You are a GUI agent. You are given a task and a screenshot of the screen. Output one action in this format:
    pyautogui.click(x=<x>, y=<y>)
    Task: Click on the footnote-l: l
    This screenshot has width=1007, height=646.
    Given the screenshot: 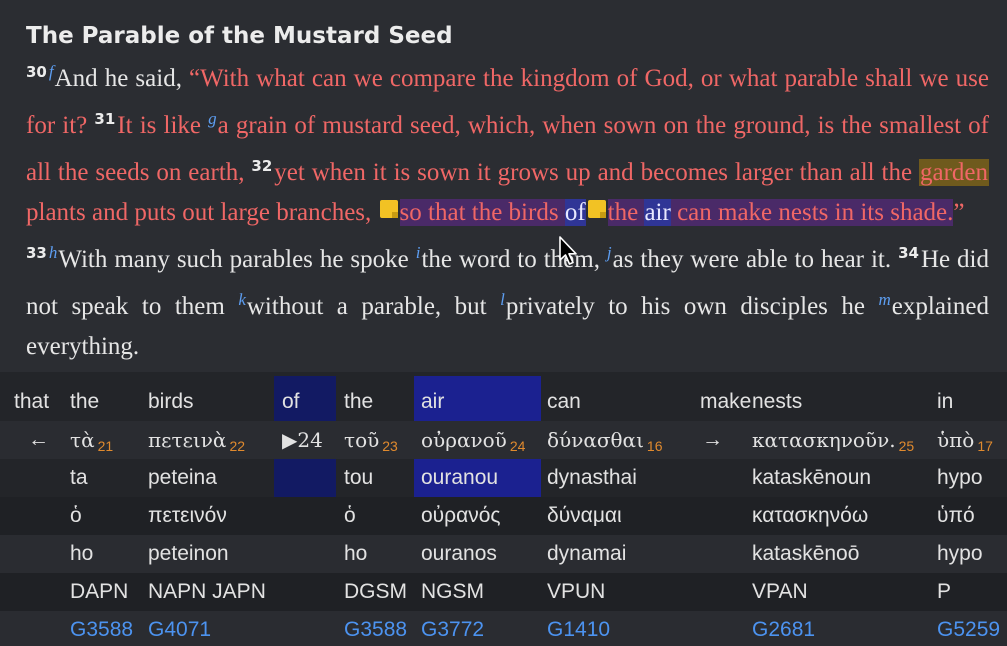 What is the action you would take?
    pyautogui.click(x=502, y=299)
    